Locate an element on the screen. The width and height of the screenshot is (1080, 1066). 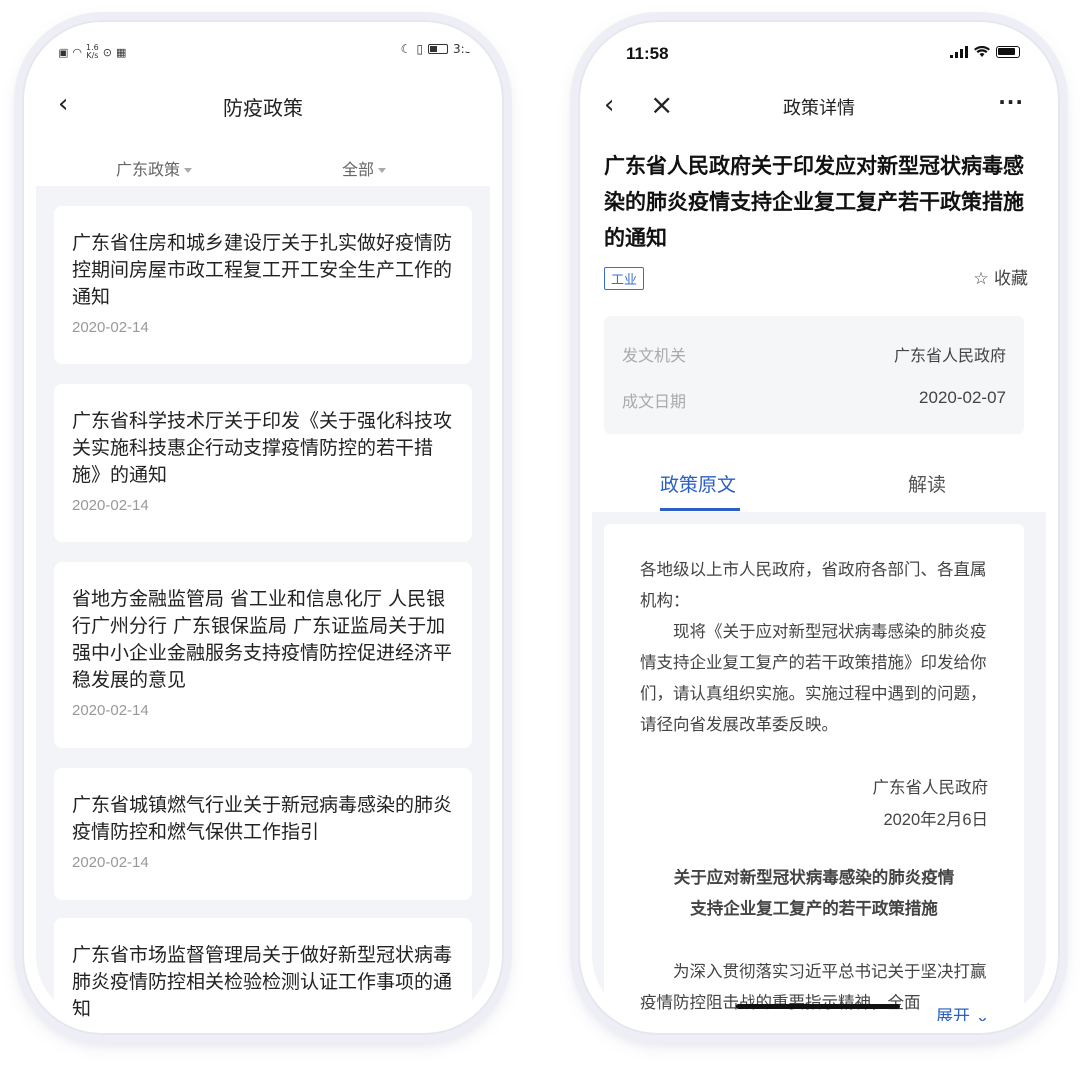
issuer-value: 广东省人民政府 is located at coordinates (949, 355).